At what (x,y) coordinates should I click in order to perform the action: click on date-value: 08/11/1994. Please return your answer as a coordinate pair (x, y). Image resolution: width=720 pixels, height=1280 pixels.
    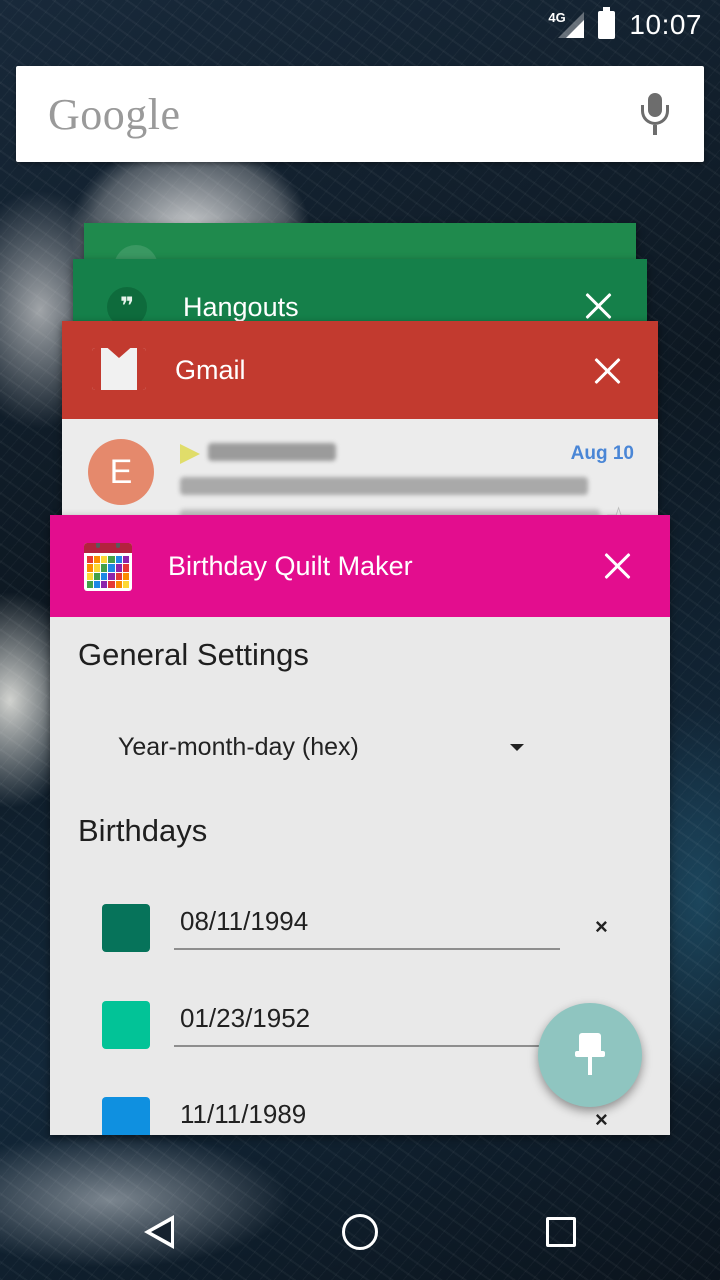
    Looking at the image, I should click on (244, 921).